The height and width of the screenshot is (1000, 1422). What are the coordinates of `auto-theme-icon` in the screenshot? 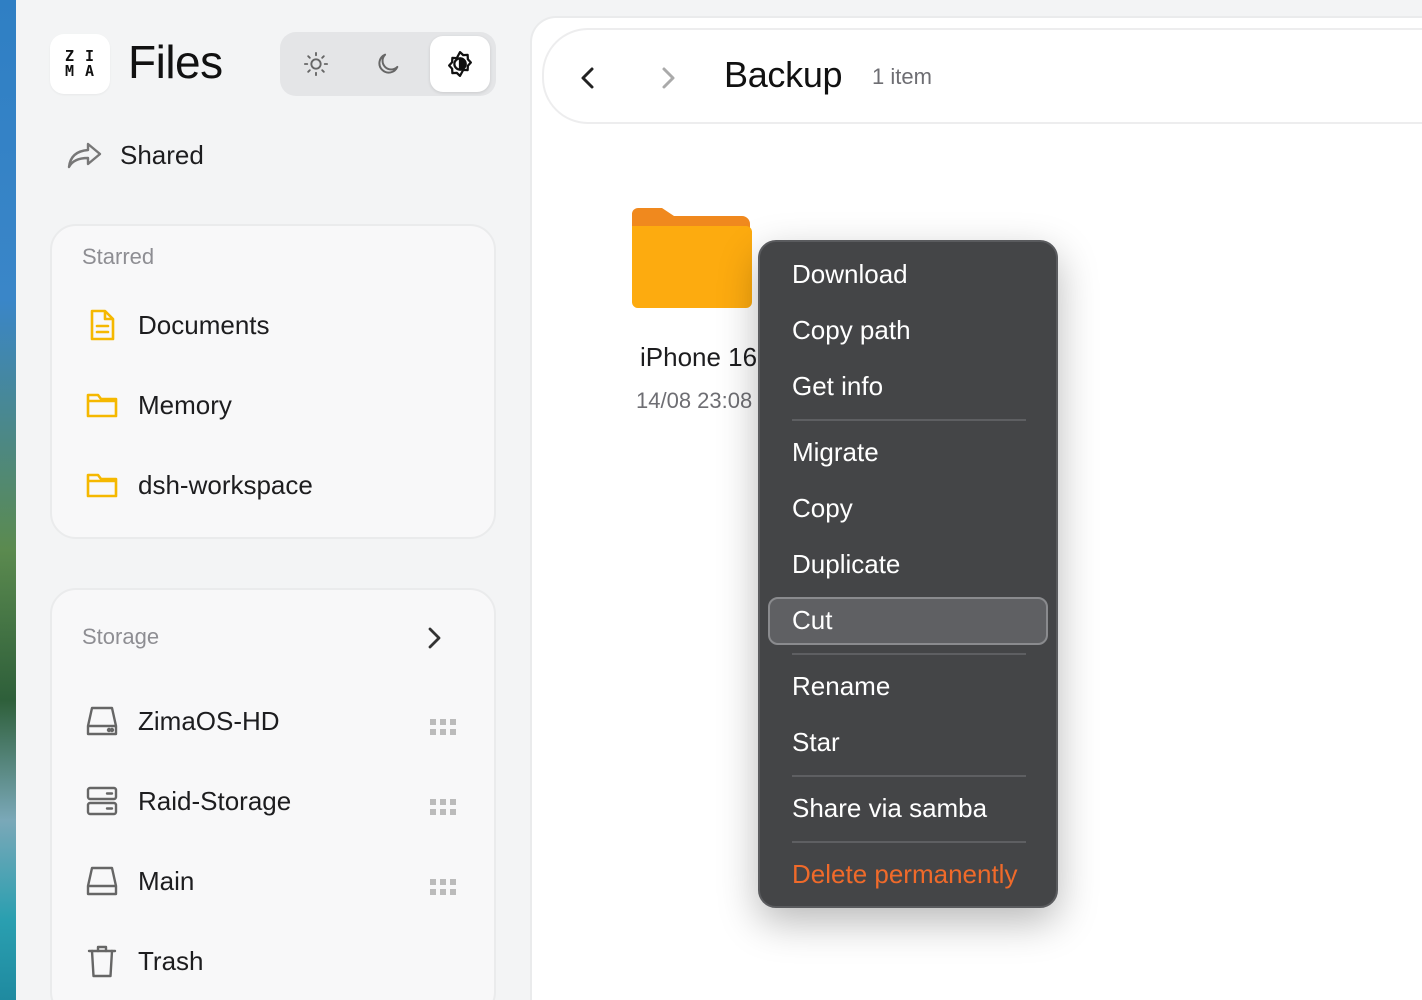 It's located at (460, 64).